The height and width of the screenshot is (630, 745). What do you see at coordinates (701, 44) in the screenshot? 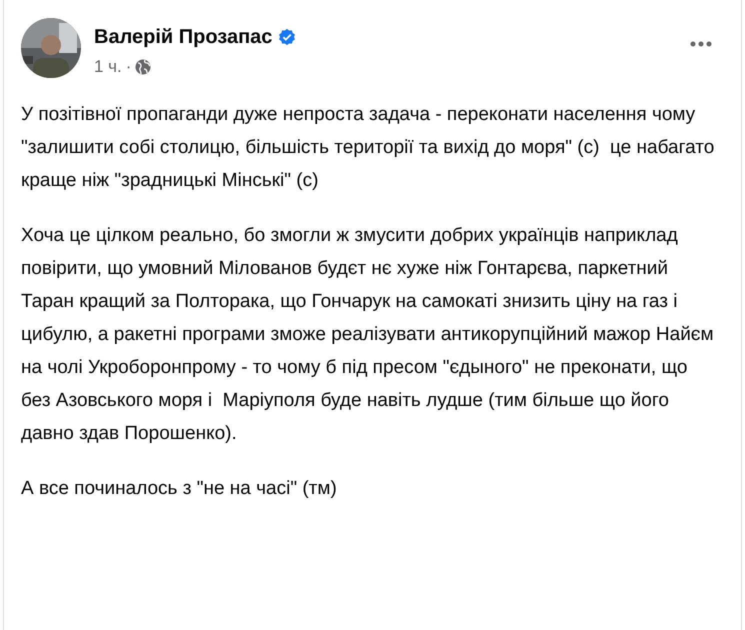
I see `more-icon` at bounding box center [701, 44].